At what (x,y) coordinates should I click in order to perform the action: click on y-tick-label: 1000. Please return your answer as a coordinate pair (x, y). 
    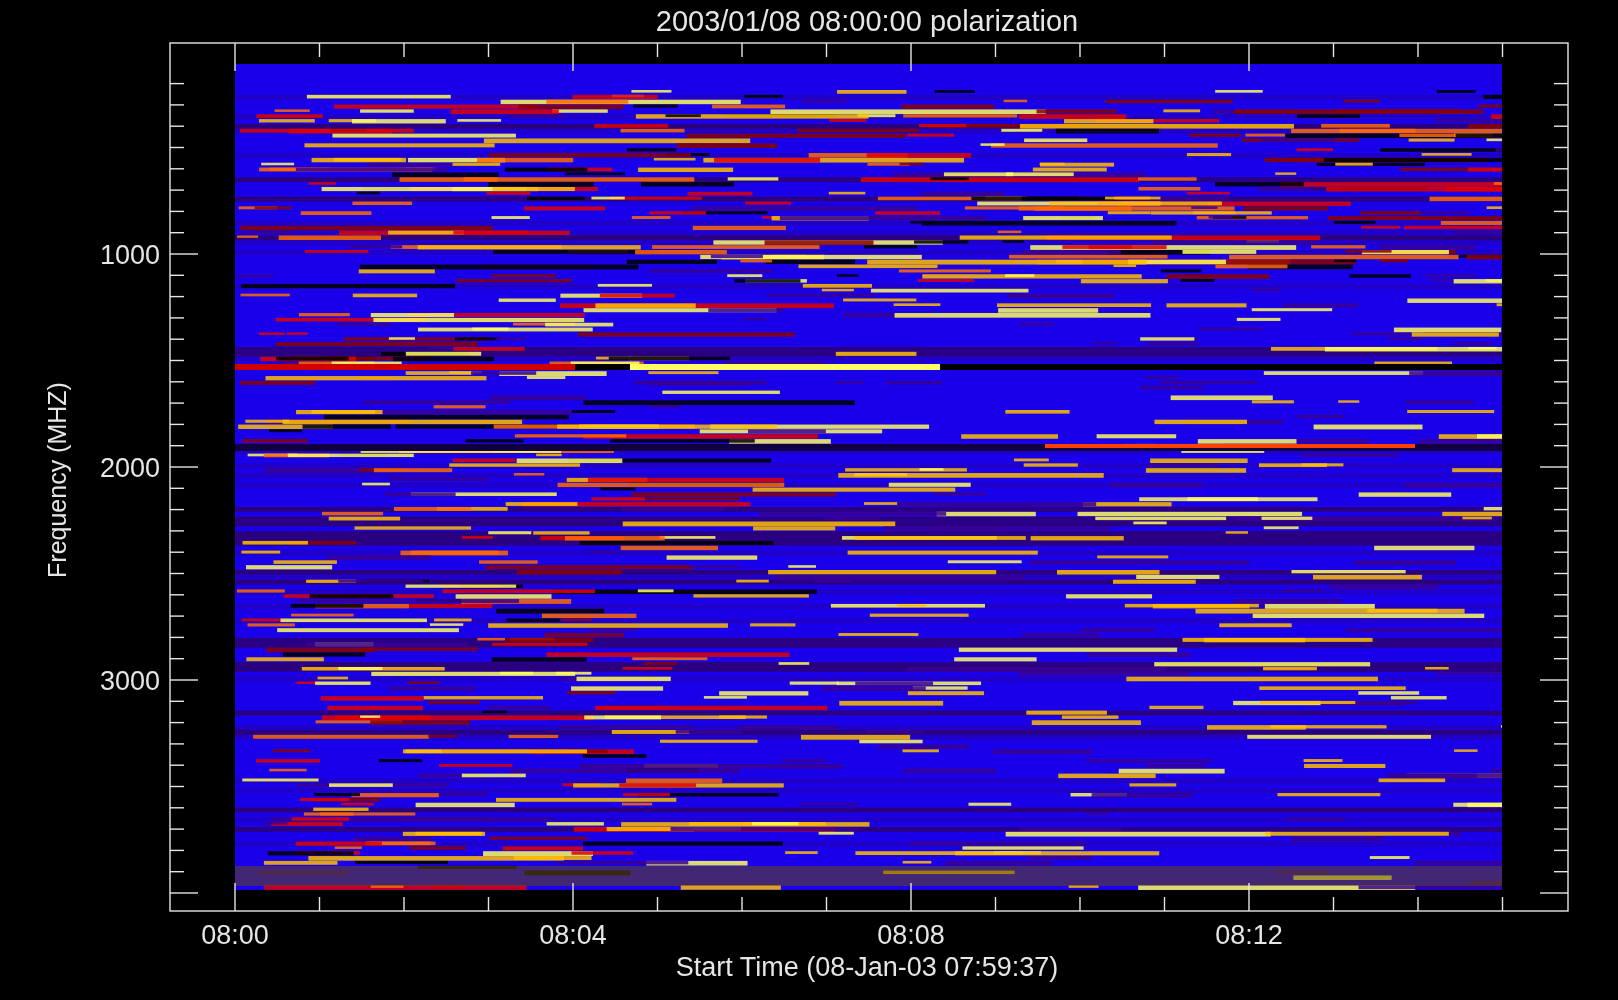
    Looking at the image, I should click on (129, 255).